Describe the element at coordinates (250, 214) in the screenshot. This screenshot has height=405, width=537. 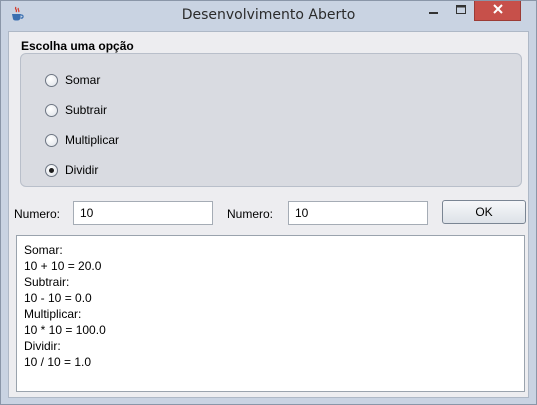
I see `second-number-label: Numero:` at that location.